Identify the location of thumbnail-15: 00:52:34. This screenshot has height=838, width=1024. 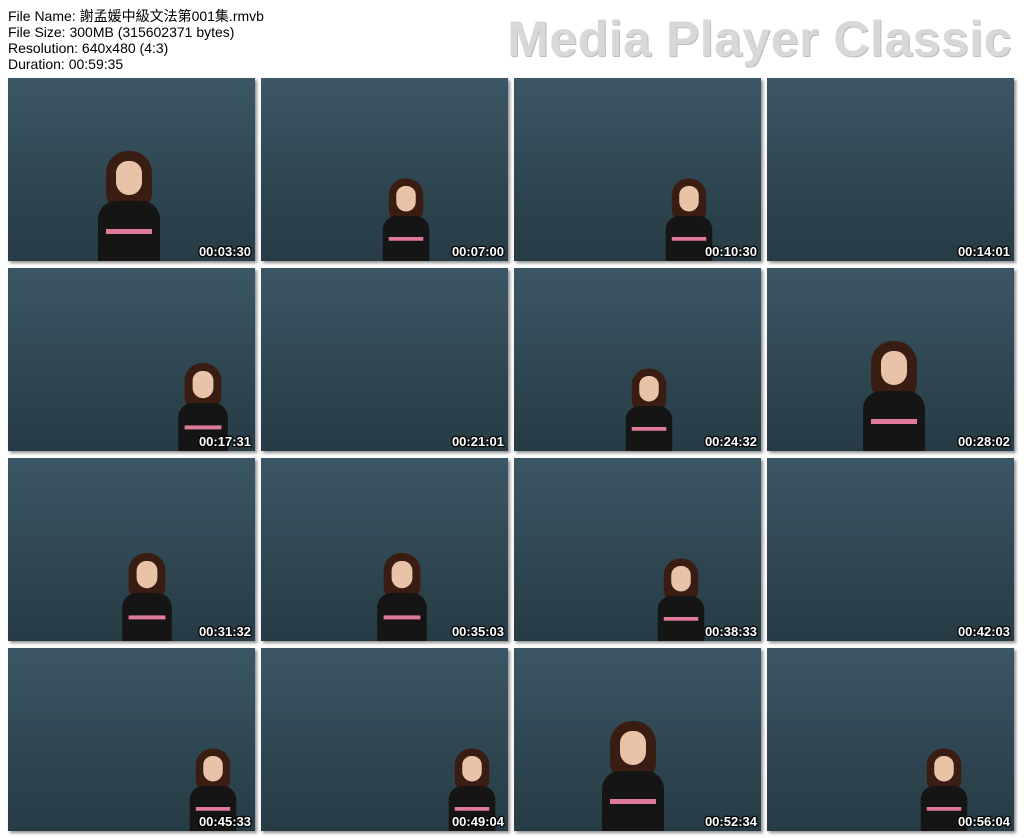
(637, 739).